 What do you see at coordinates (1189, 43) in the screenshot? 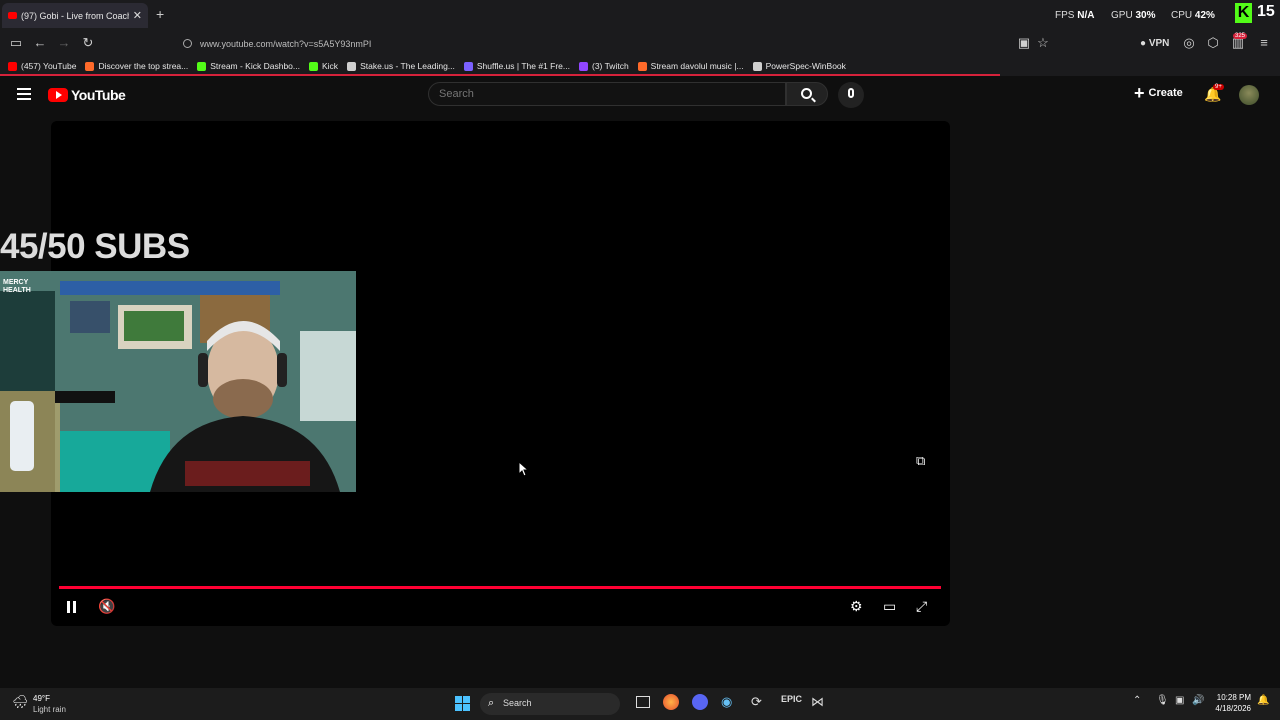
I see `account-icon: ◎` at bounding box center [1189, 43].